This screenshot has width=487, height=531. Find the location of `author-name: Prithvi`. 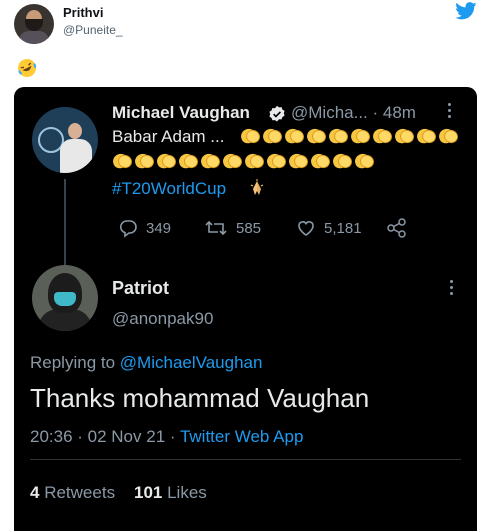

author-name: Prithvi is located at coordinates (83, 12).